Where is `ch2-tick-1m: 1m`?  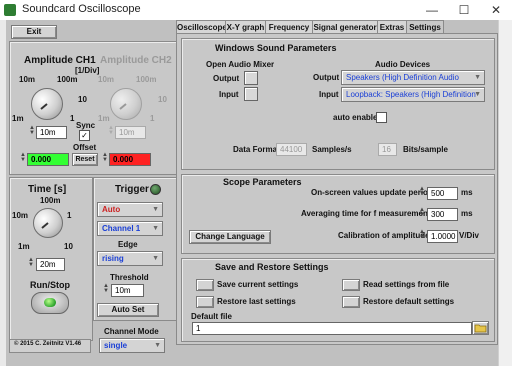 ch2-tick-1m: 1m is located at coordinates (104, 118).